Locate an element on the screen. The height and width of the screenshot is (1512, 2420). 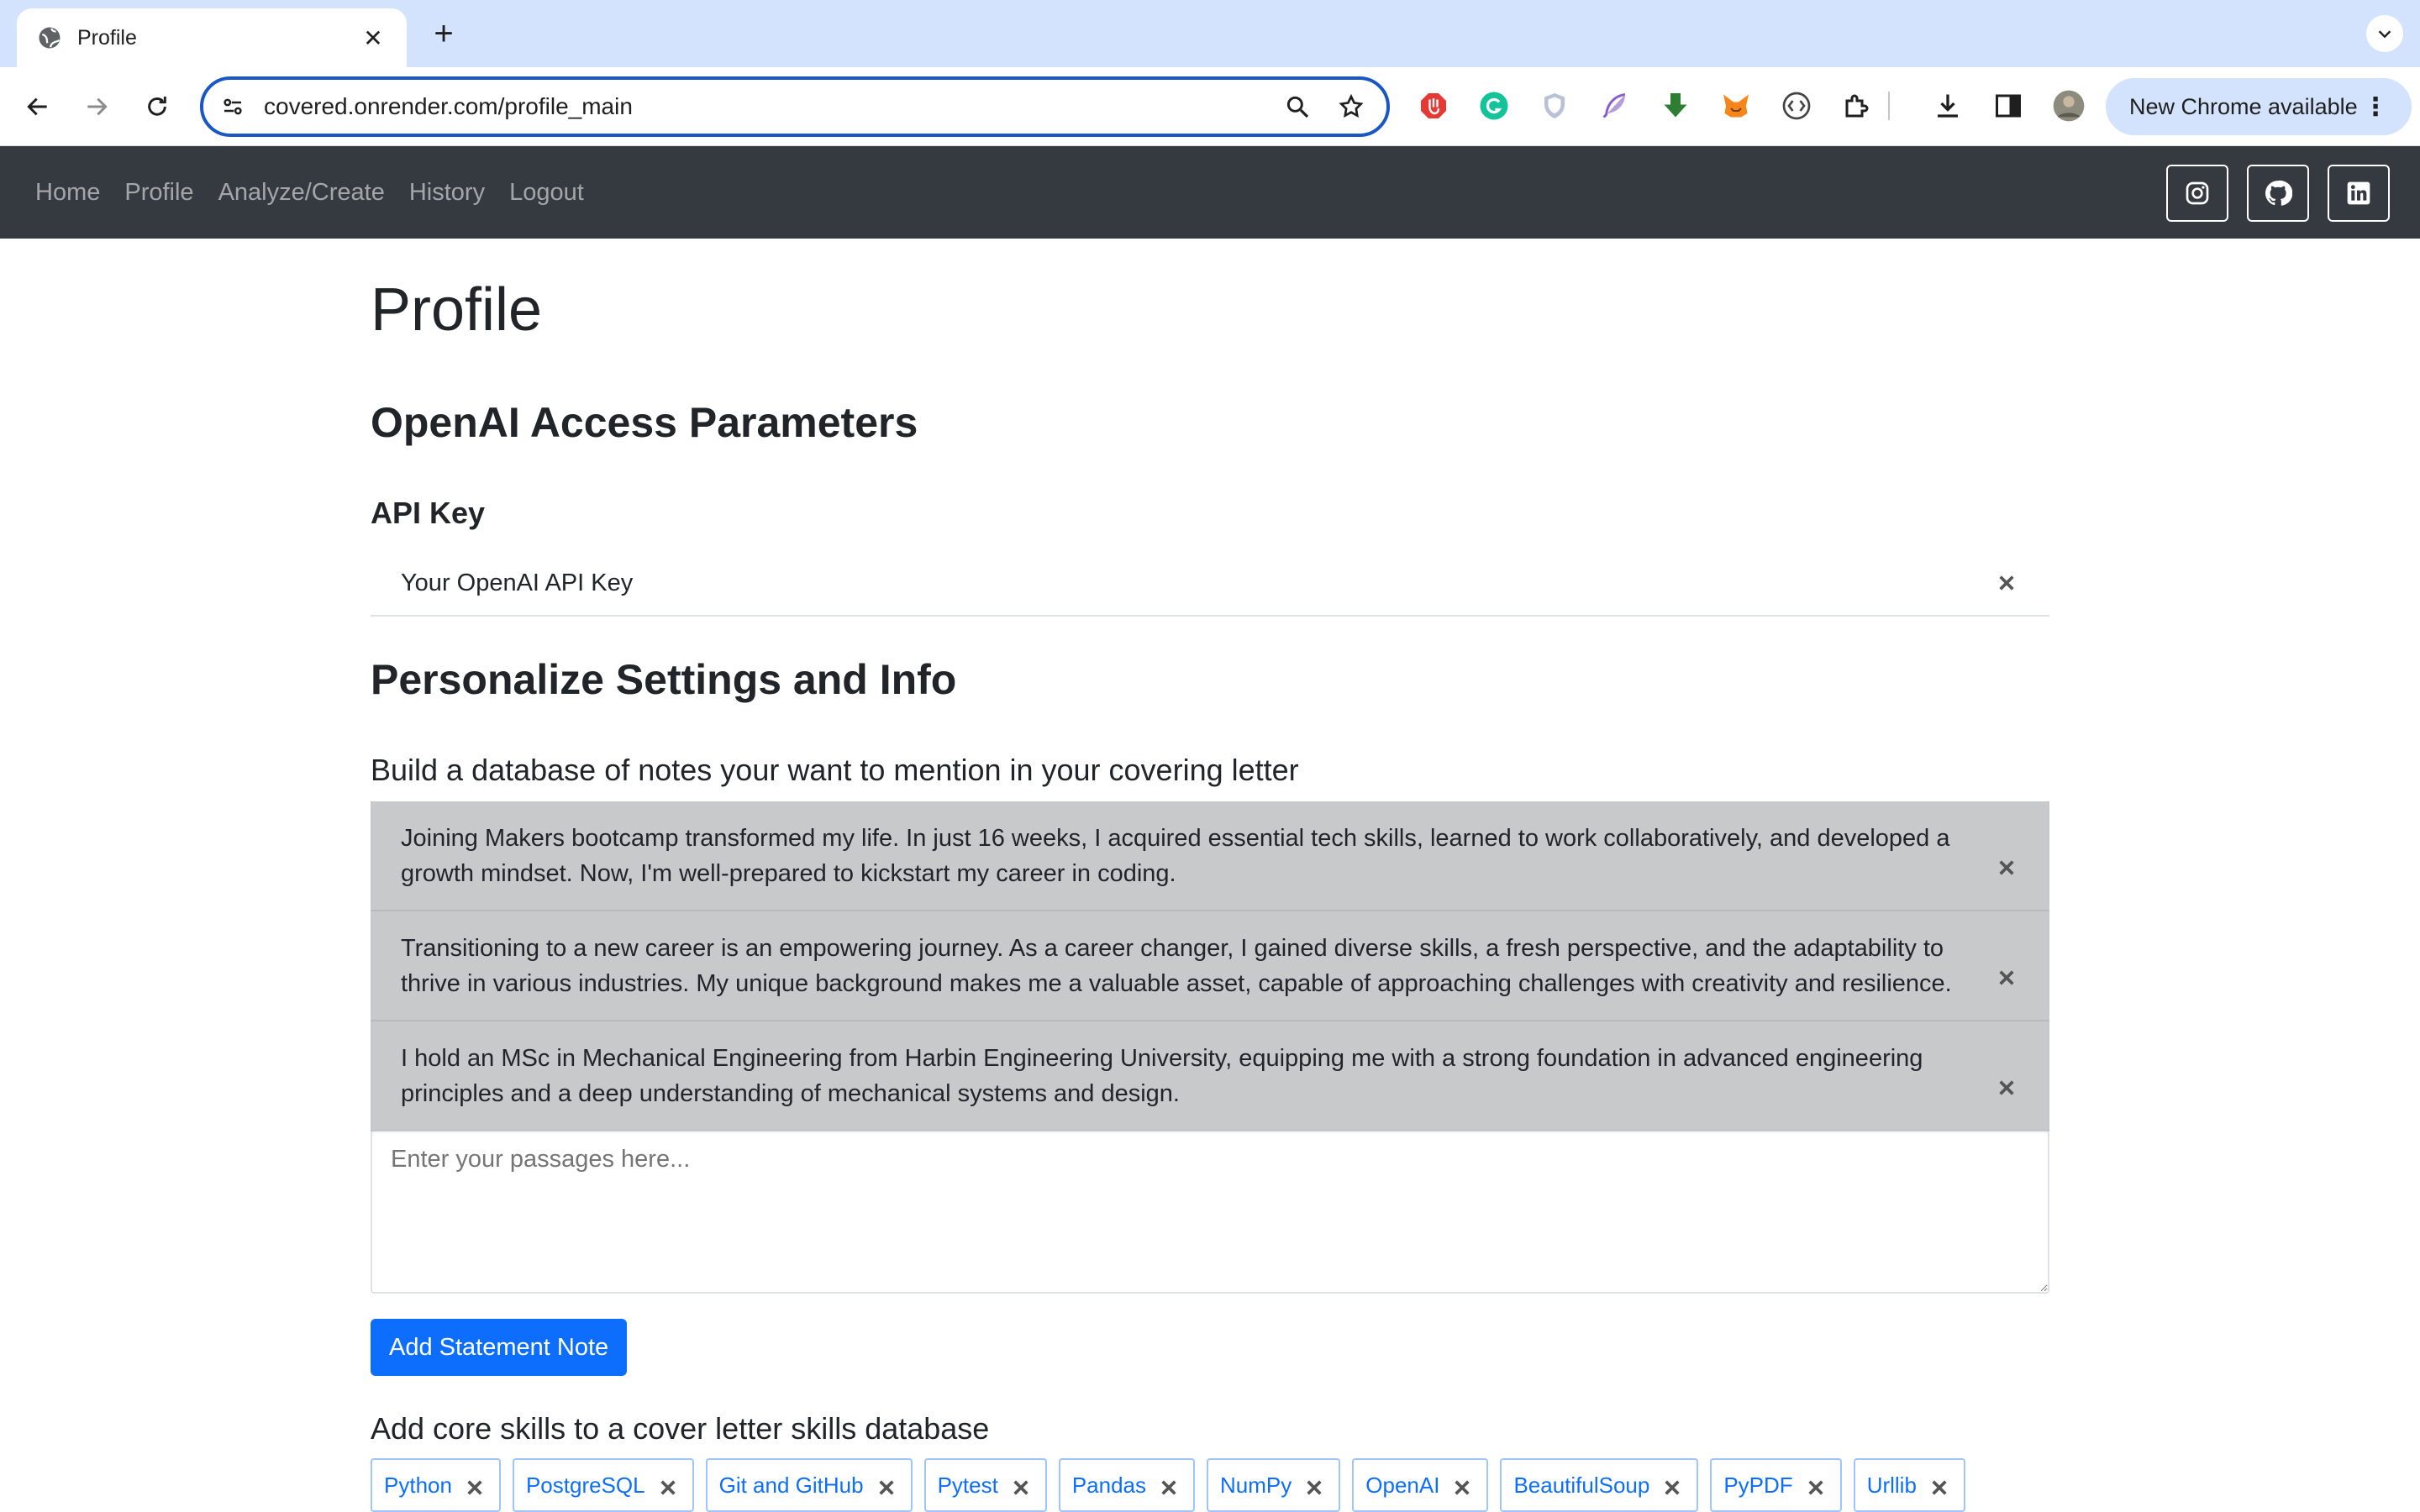
github-button is located at coordinates (2278, 193).